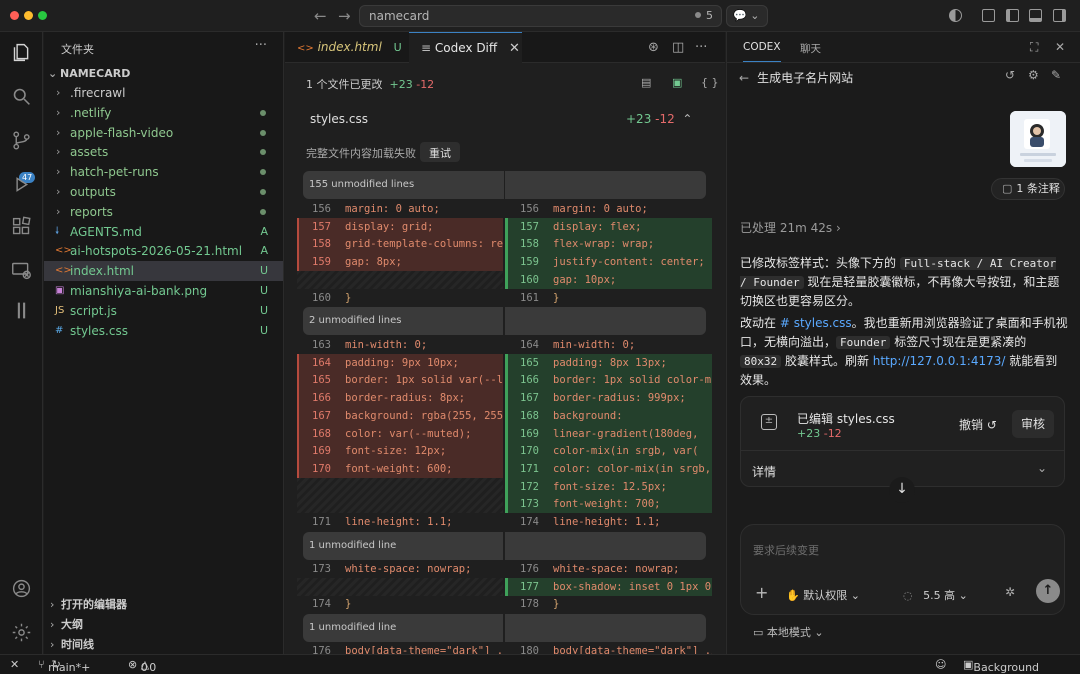 This screenshot has height=674, width=1080. I want to click on remote-icon: ✕, so click(14, 664).